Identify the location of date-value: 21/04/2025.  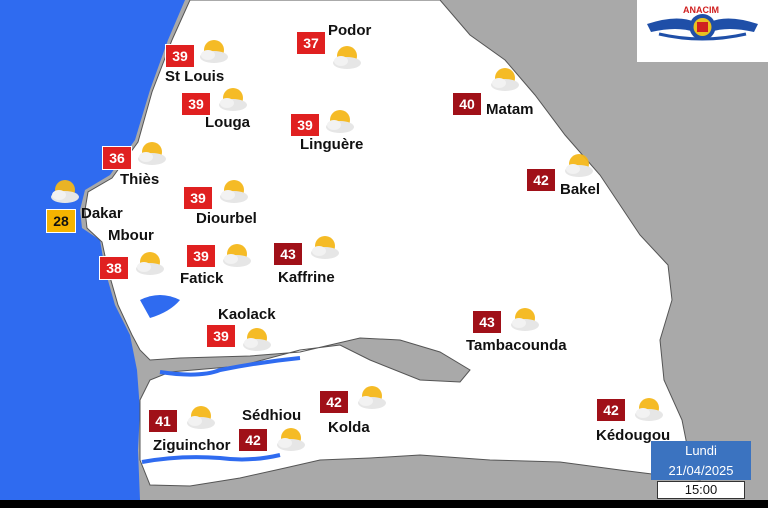
(701, 470).